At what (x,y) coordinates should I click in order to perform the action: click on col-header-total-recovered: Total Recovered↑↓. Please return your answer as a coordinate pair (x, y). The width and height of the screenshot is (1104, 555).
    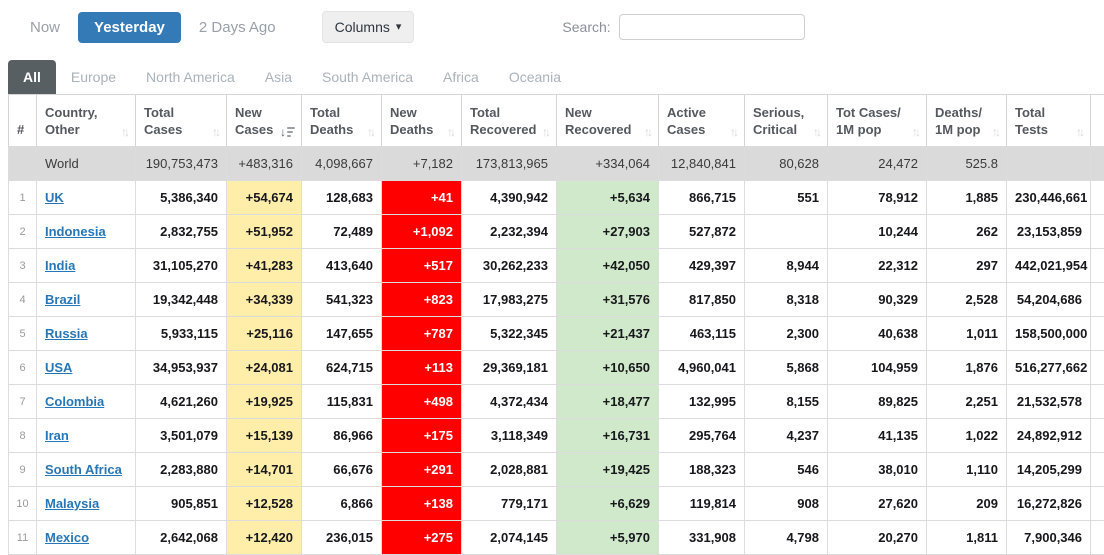
    Looking at the image, I should click on (509, 121).